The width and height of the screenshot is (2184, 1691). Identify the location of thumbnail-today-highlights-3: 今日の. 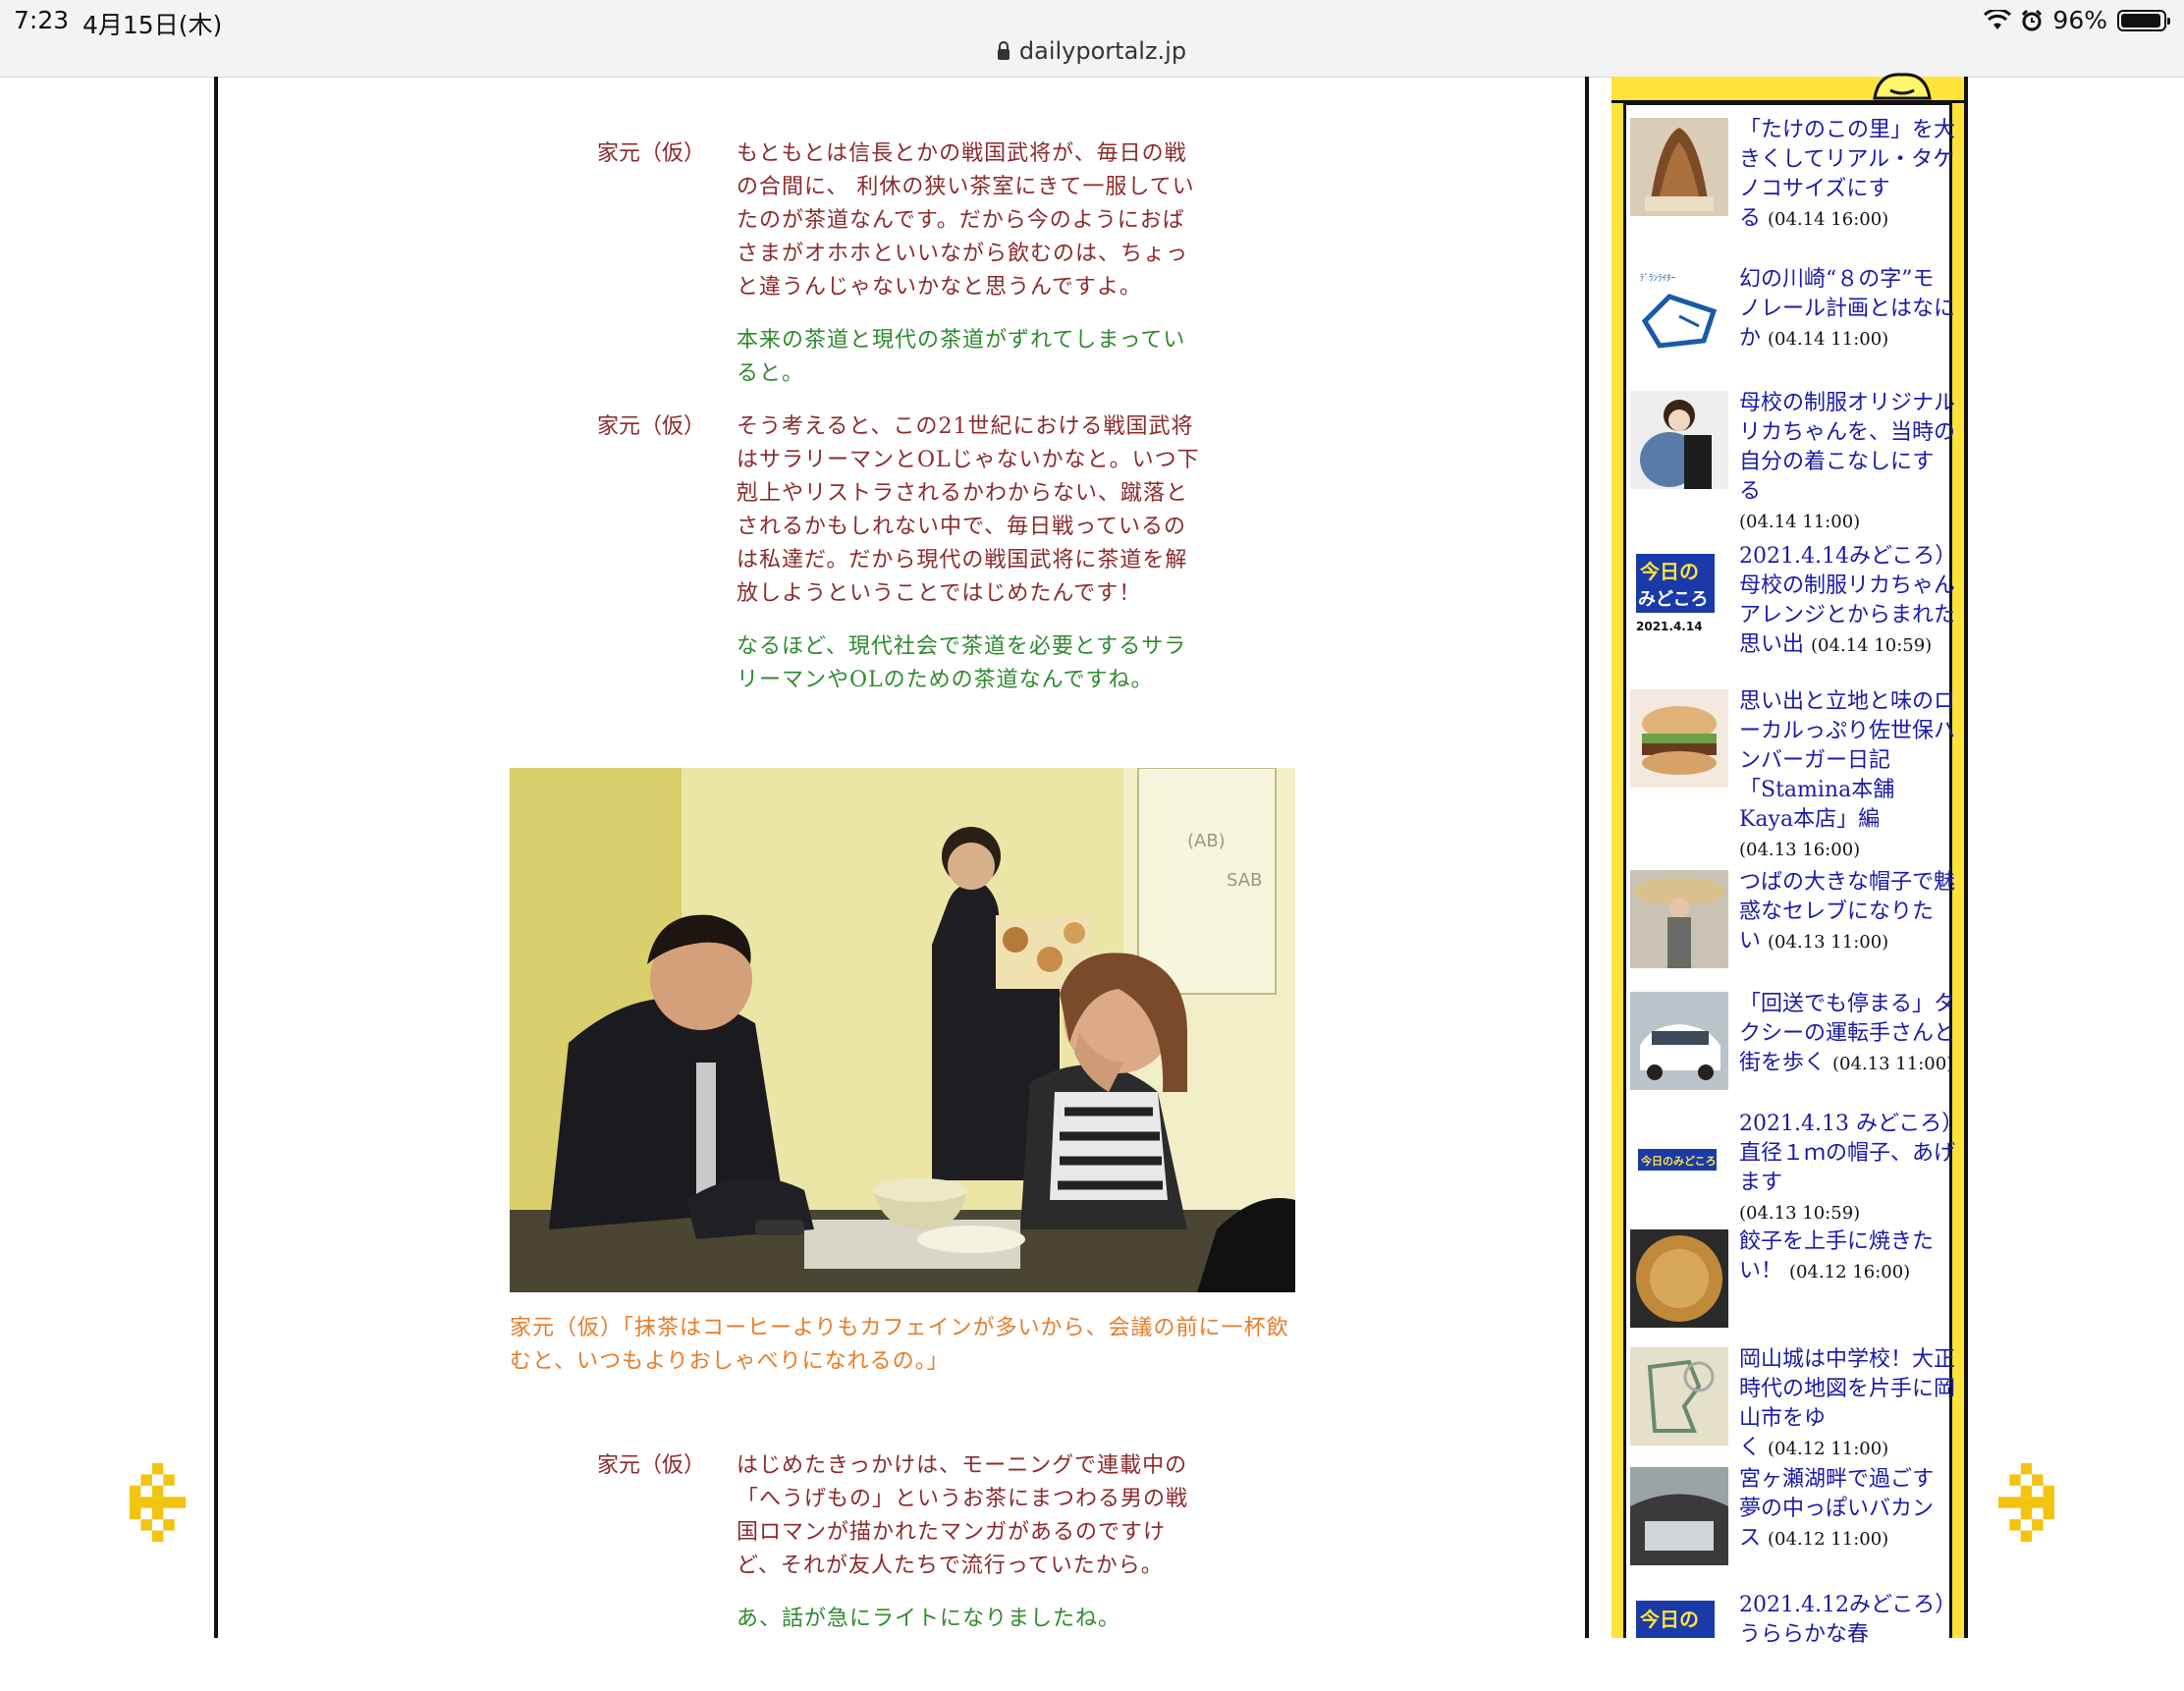
(1679, 1642).